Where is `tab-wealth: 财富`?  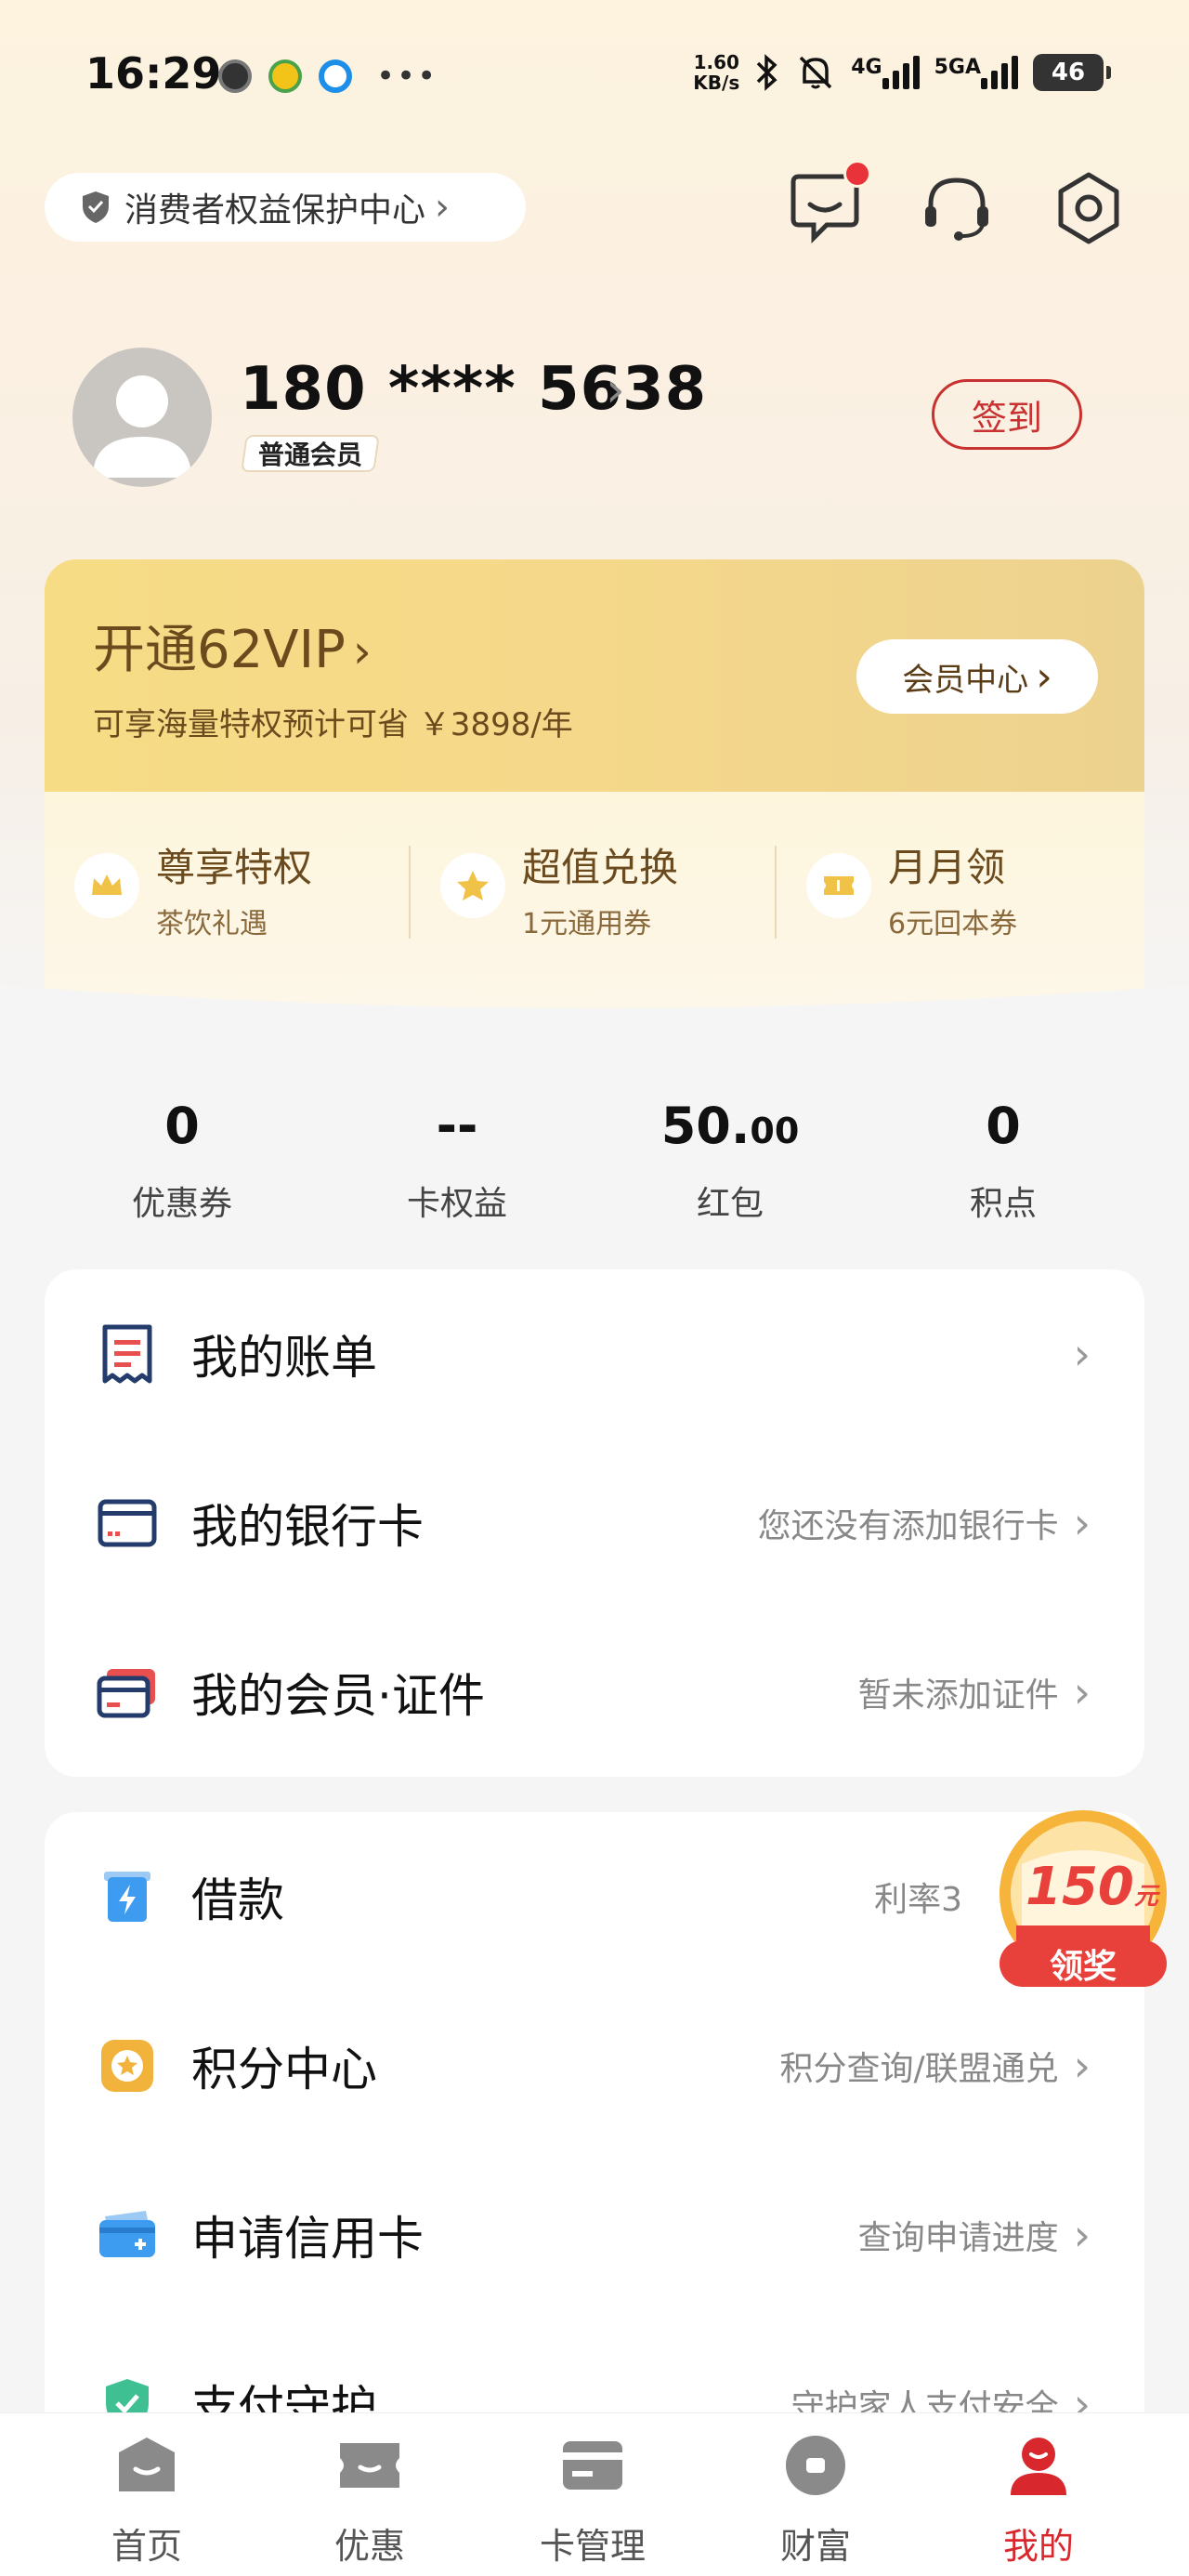
tab-wealth: 财富 is located at coordinates (815, 2500).